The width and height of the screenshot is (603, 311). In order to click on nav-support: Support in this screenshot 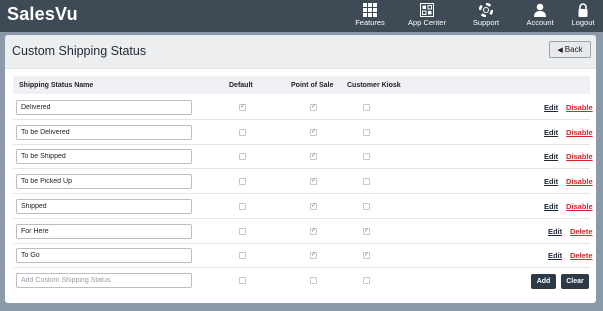, I will do `click(486, 16)`.